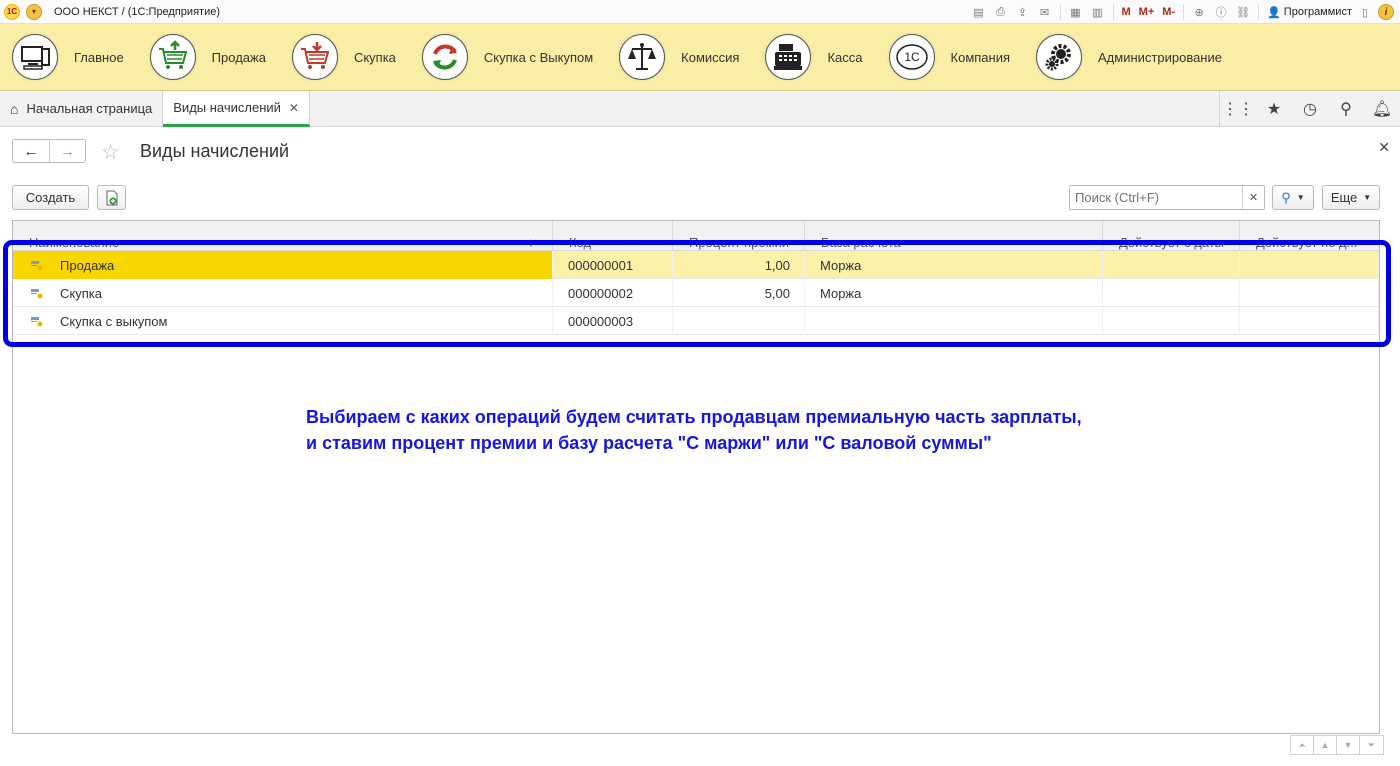 The image size is (1400, 766). I want to click on scroll-down-icon: ▼, so click(1348, 745).